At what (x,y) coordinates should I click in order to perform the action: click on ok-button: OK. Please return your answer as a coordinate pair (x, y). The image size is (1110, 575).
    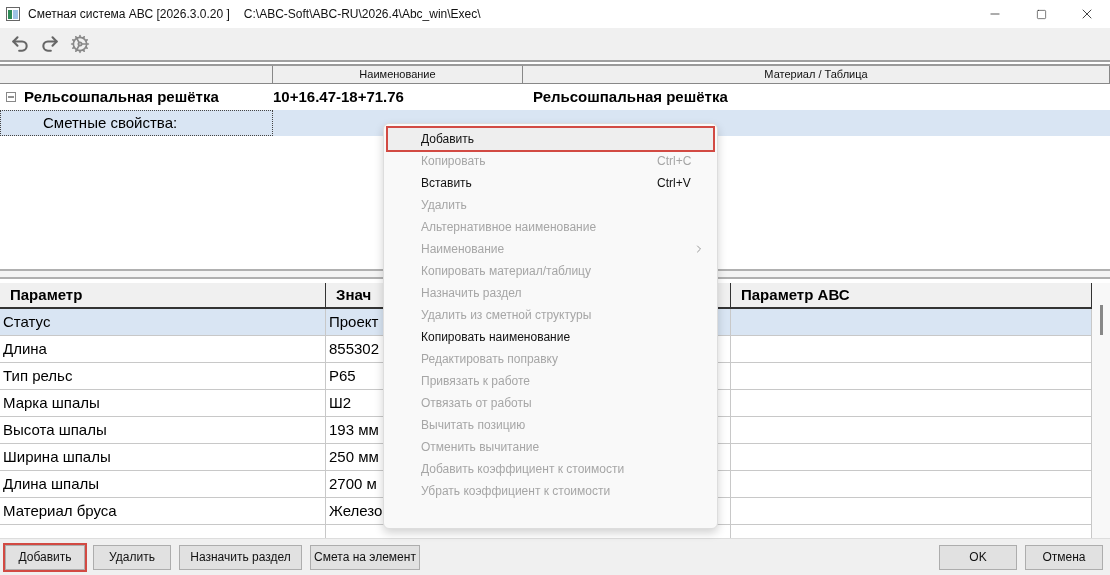
    Looking at the image, I should click on (978, 557).